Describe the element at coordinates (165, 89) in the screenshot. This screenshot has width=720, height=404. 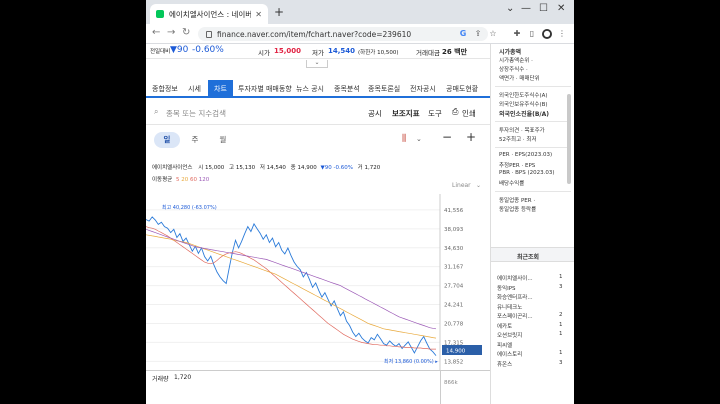
I see `tab-overview: 종합정보` at that location.